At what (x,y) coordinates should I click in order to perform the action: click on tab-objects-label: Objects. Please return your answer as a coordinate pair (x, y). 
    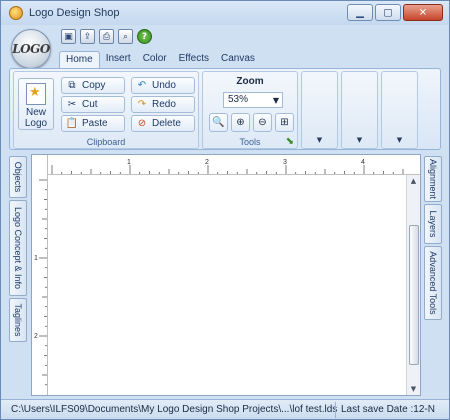
    Looking at the image, I should click on (18, 177).